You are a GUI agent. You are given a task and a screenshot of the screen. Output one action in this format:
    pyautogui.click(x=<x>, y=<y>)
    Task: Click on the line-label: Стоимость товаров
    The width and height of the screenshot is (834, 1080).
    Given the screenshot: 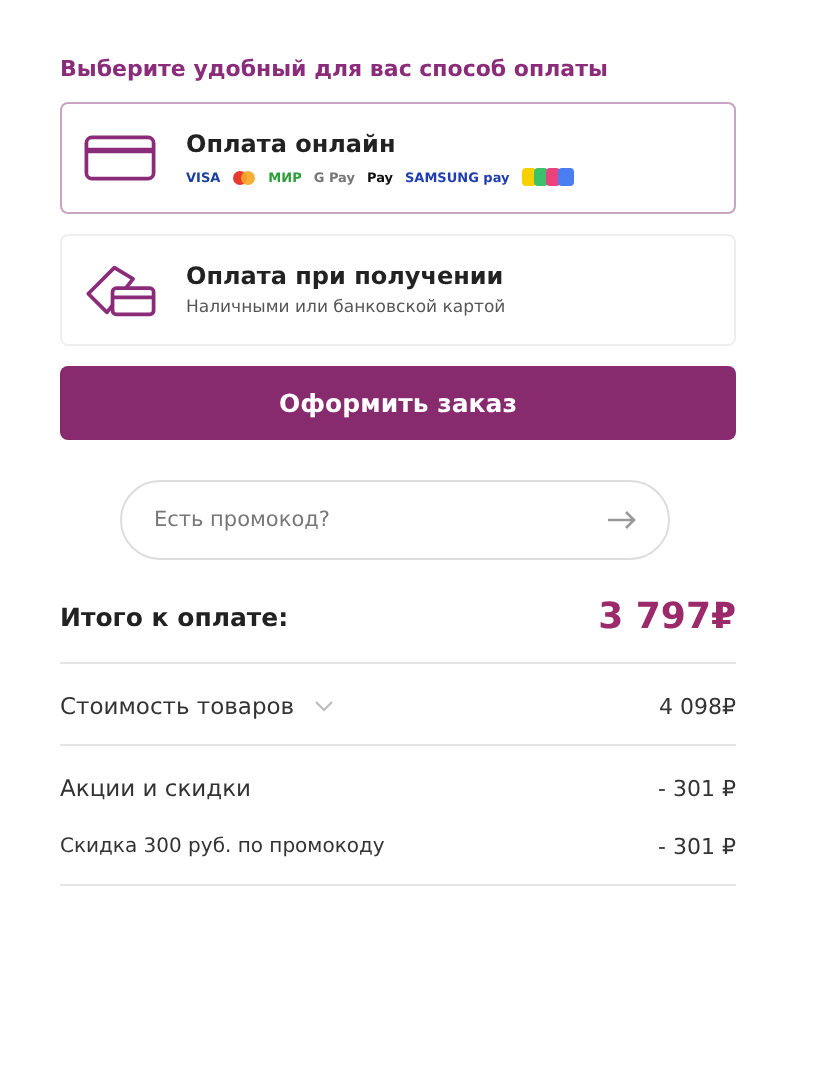 What is the action you would take?
    pyautogui.click(x=177, y=706)
    